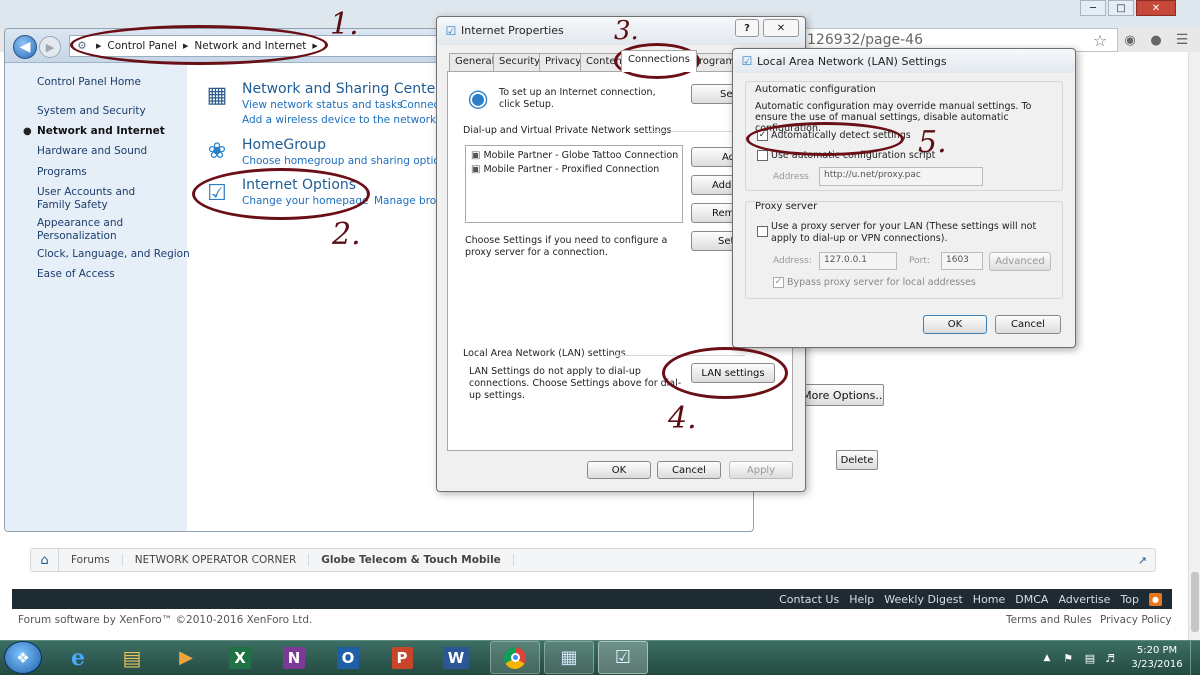 This screenshot has width=1200, height=675. I want to click on volume-icon: ♬, so click(1110, 658).